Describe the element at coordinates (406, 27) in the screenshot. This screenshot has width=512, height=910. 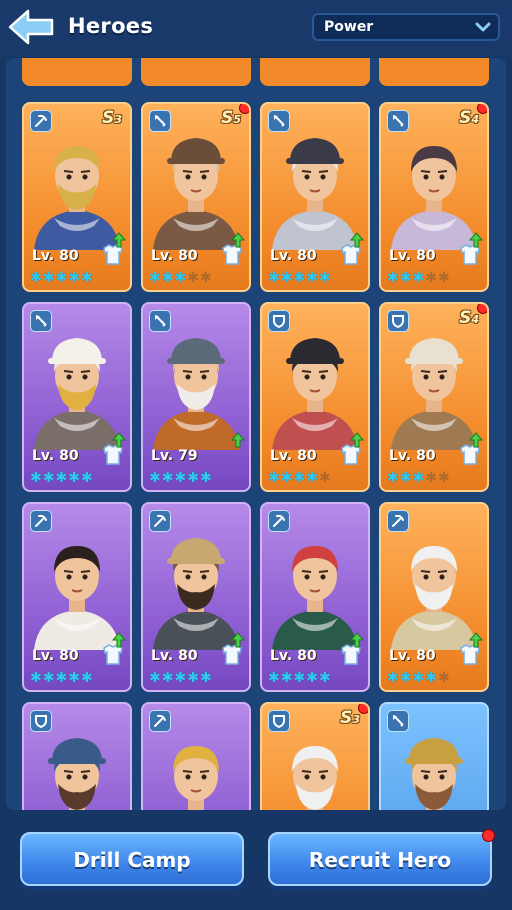
I see `sort-dropdown: Power` at that location.